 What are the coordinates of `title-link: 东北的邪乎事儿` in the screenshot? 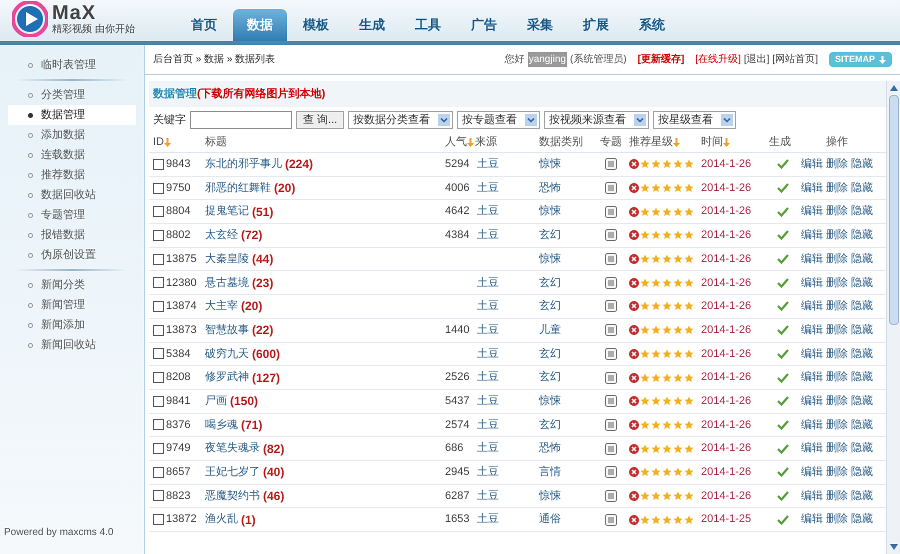 It's located at (243, 164).